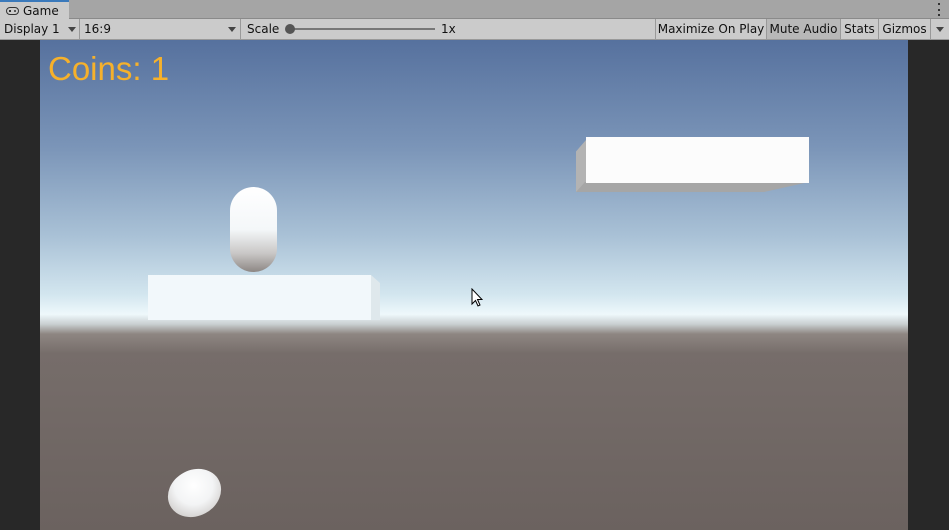 This screenshot has height=530, width=949. I want to click on aspect-dropdown: 16:9, so click(160, 29).